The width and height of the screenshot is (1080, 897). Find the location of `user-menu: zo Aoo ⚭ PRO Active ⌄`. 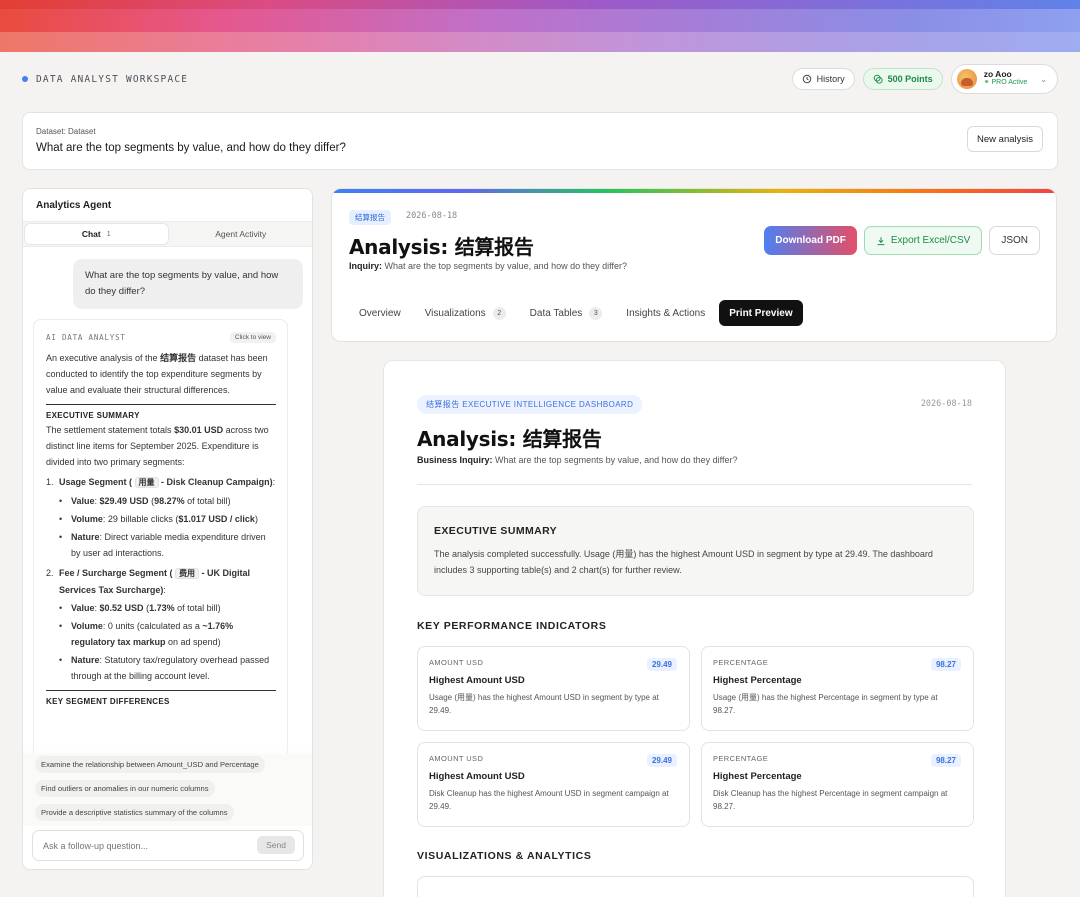

user-menu: zo Aoo ⚭ PRO Active ⌄ is located at coordinates (1004, 79).